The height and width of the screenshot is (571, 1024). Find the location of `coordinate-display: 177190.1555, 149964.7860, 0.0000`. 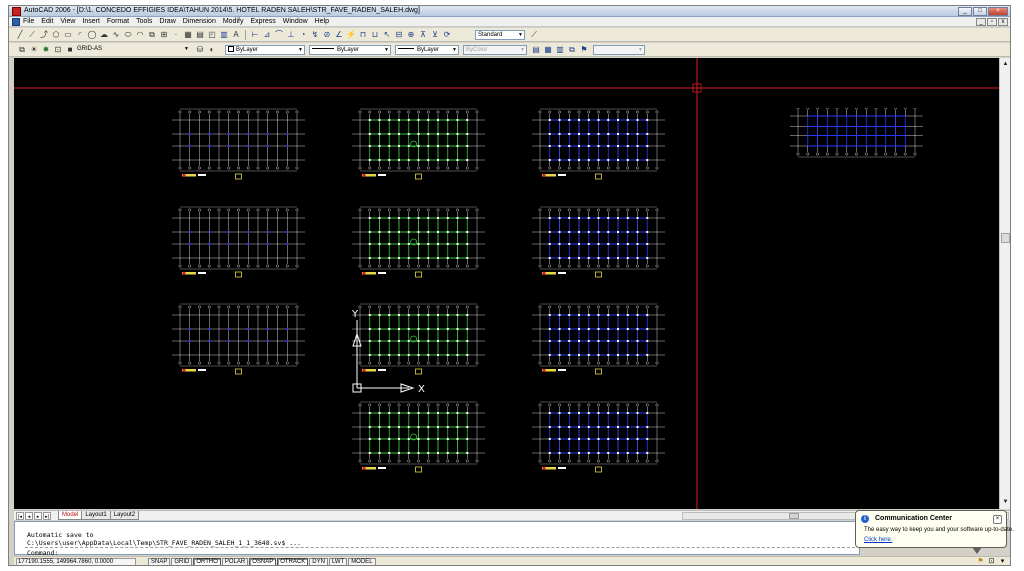

coordinate-display: 177190.1555, 149964.7860, 0.0000 is located at coordinates (76, 561).